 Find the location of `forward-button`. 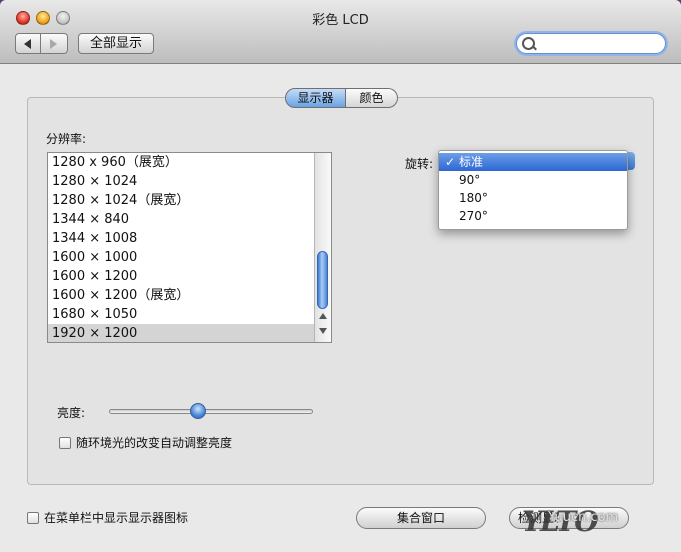

forward-button is located at coordinates (54, 43).